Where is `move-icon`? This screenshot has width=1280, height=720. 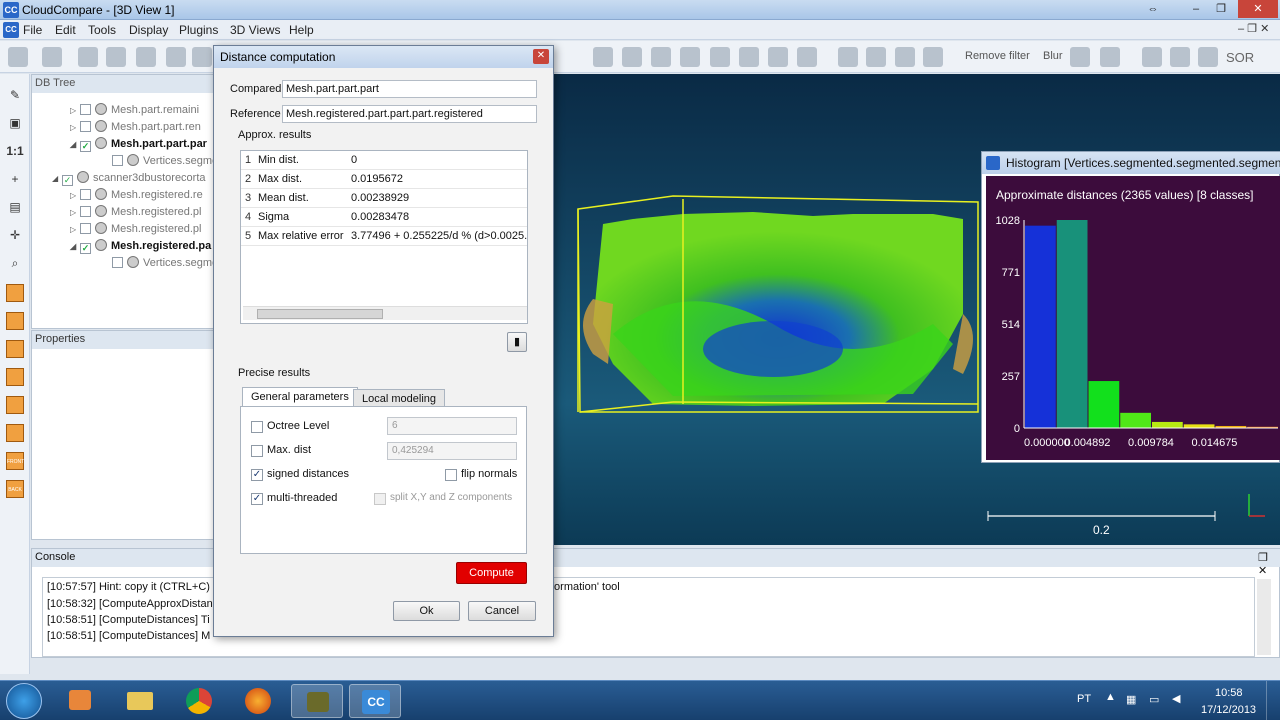
move-icon is located at coordinates (88, 57).